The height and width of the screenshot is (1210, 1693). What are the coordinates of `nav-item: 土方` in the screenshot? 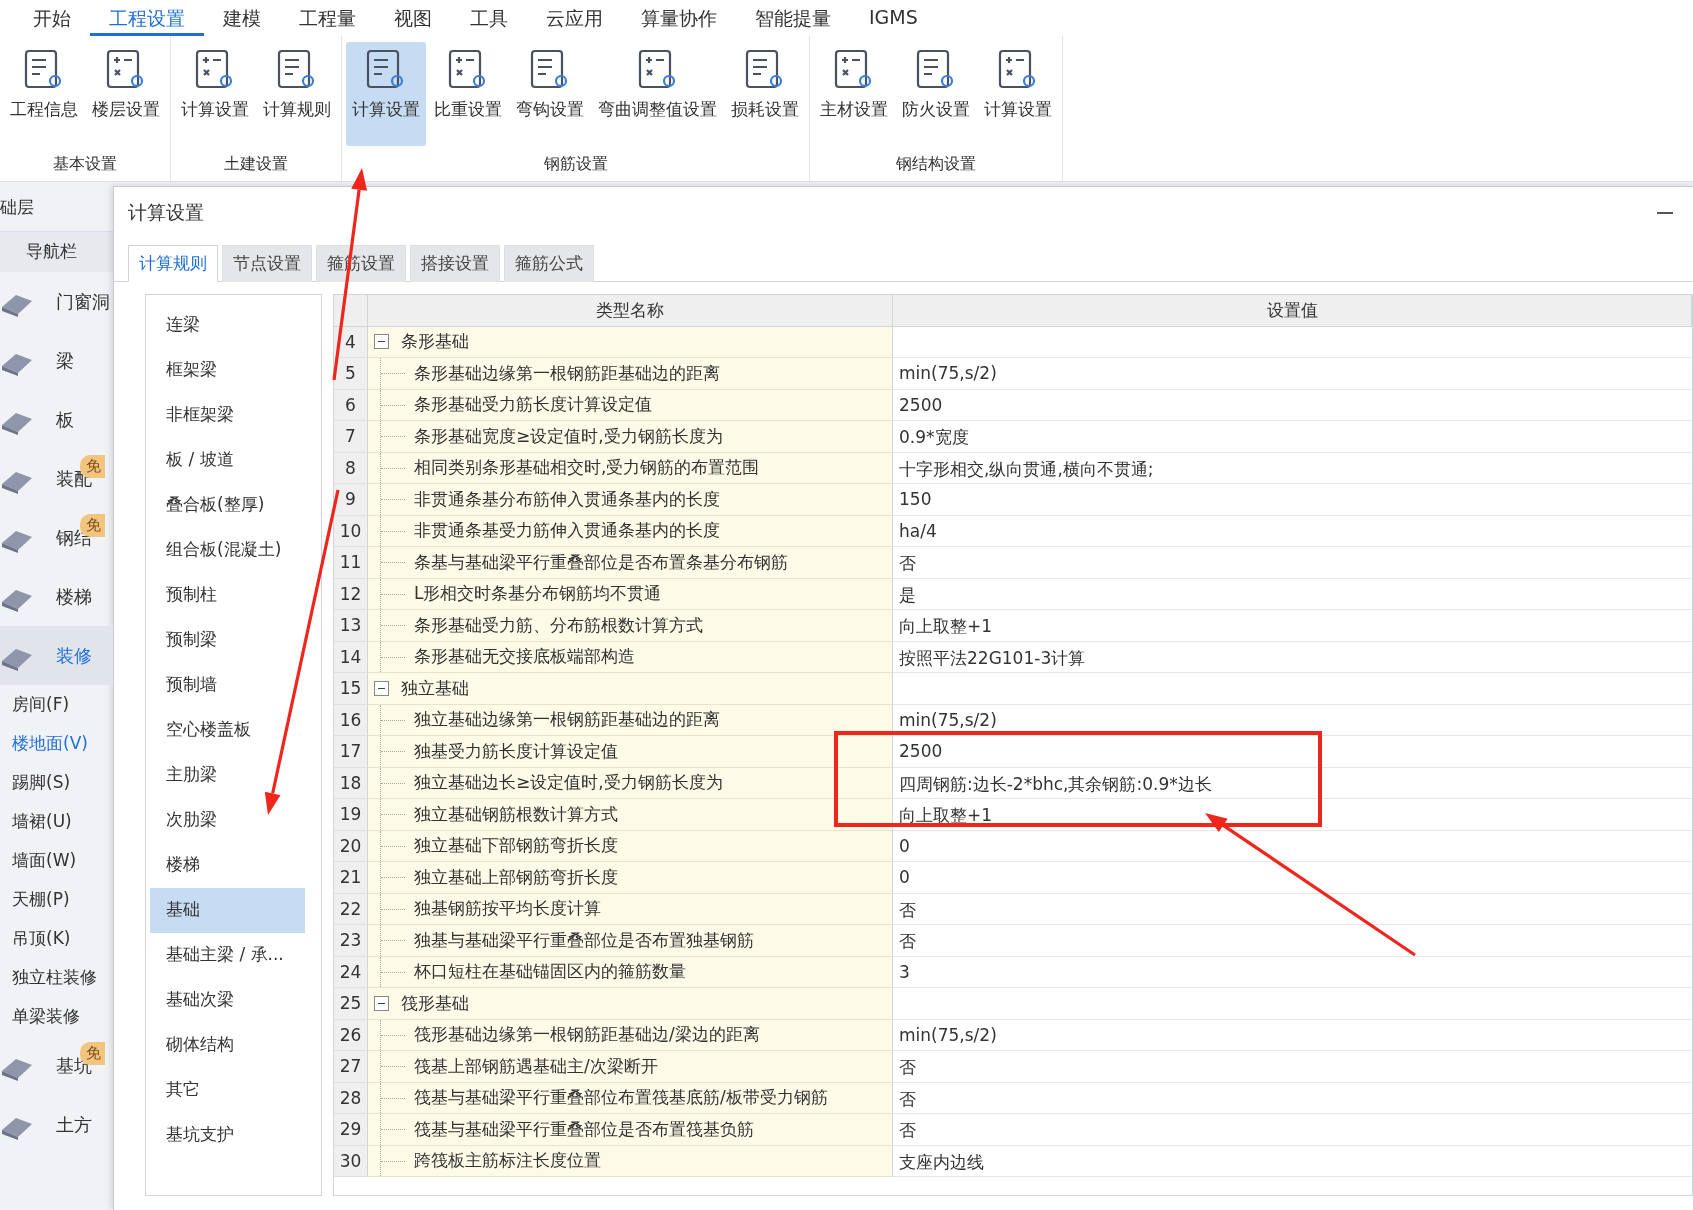 It's located at (56, 1124).